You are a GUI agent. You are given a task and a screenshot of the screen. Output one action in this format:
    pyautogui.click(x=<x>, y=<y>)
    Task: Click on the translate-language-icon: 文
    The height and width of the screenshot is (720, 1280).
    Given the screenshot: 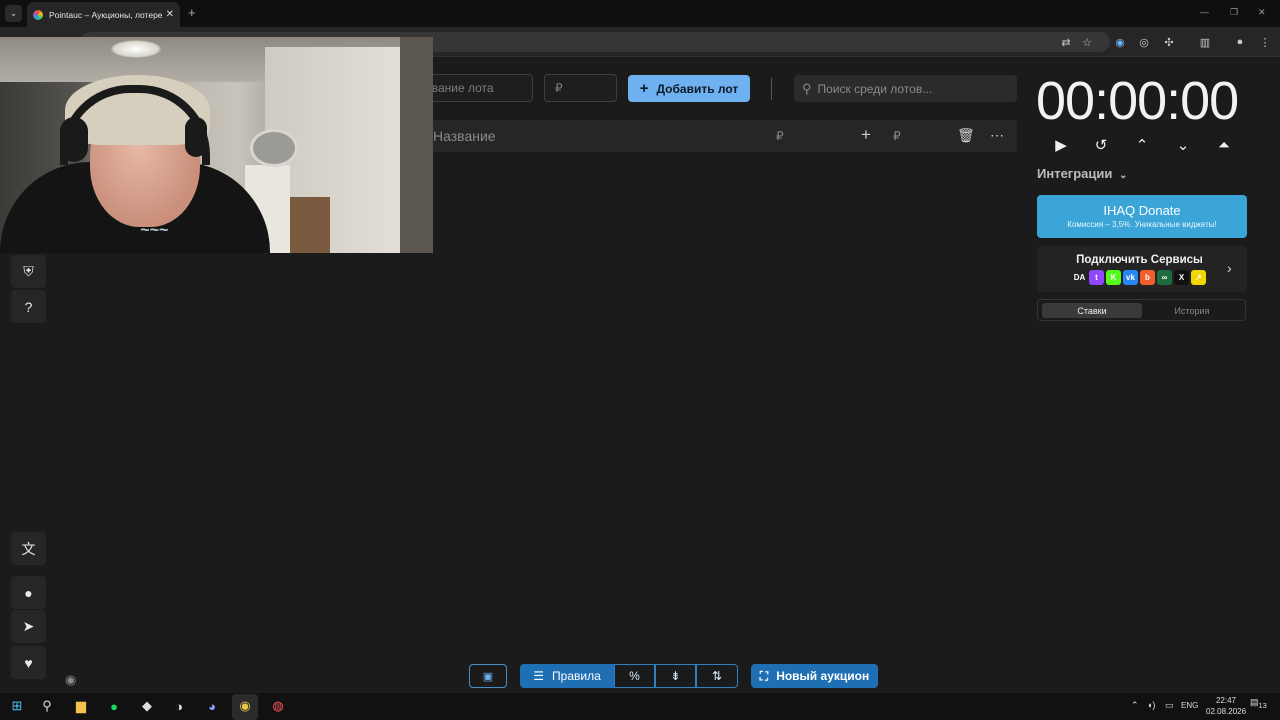 What is the action you would take?
    pyautogui.click(x=28, y=548)
    